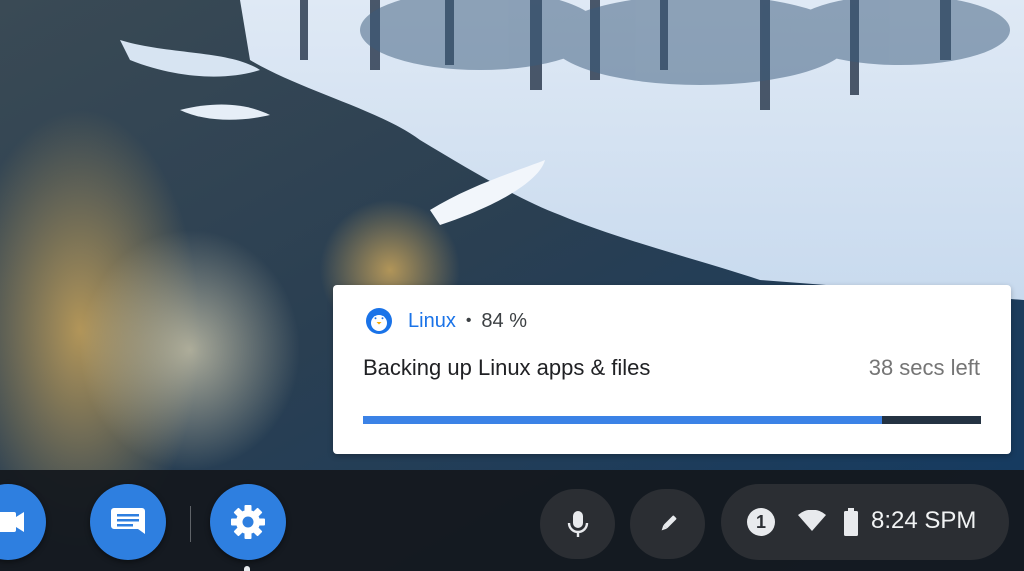 The image size is (1024, 571). Describe the element at coordinates (379, 321) in the screenshot. I see `linux-penguin-icon` at that location.